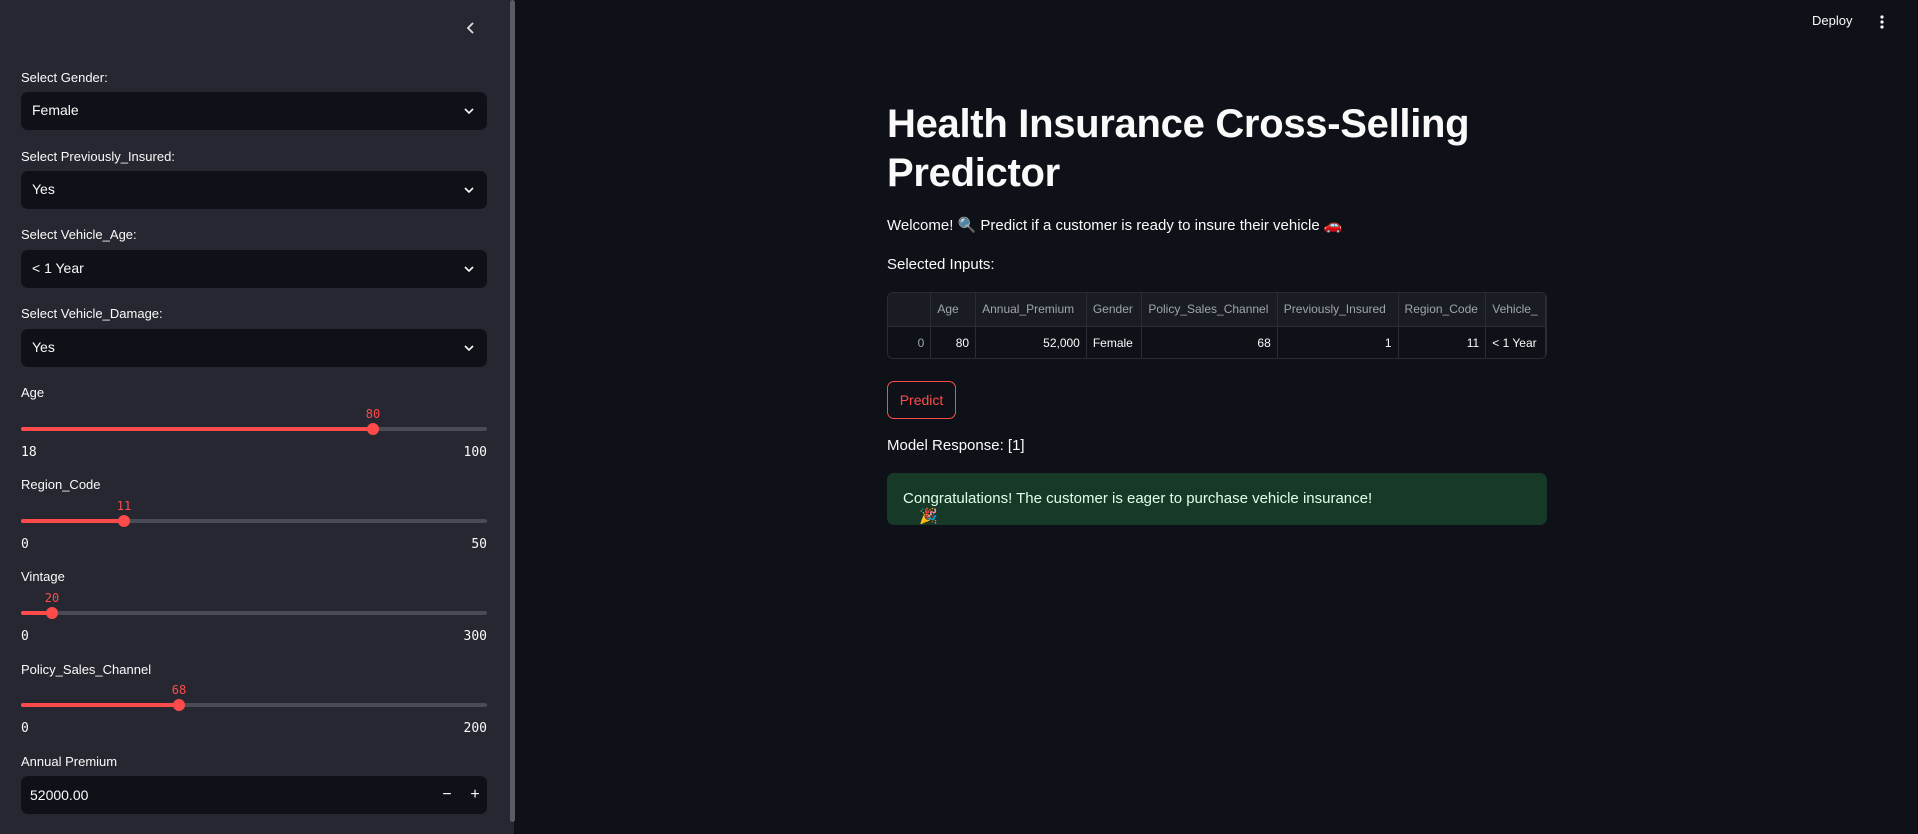  Describe the element at coordinates (373, 414) in the screenshot. I see `slider-value: 80` at that location.